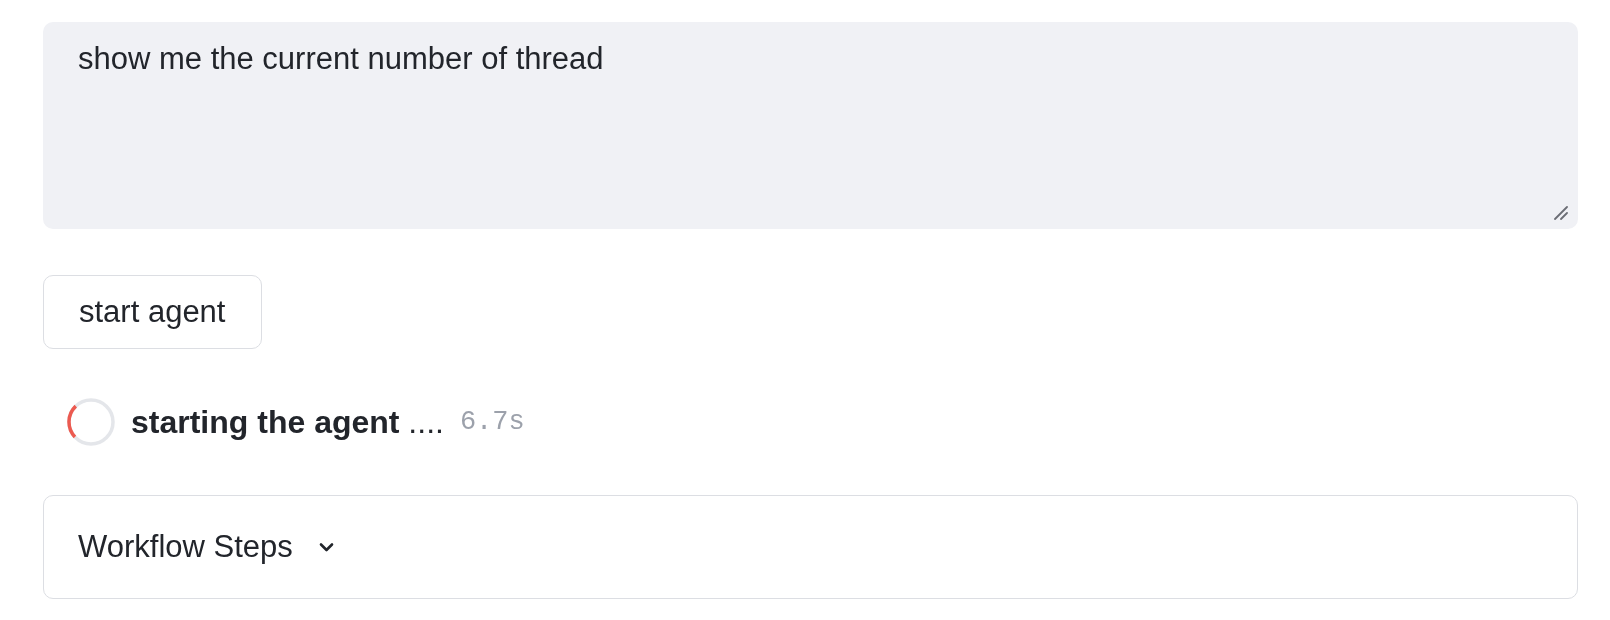  I want to click on resize-handle-icon, so click(1561, 213).